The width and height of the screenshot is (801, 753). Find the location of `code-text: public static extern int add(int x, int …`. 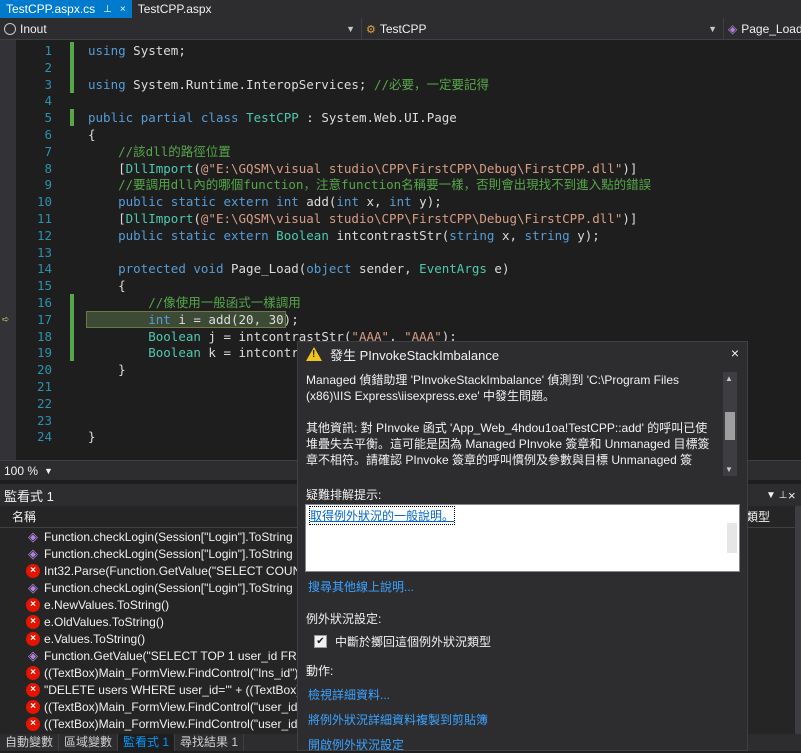

code-text: public static extern int add(int x, int … is located at coordinates (265, 201).